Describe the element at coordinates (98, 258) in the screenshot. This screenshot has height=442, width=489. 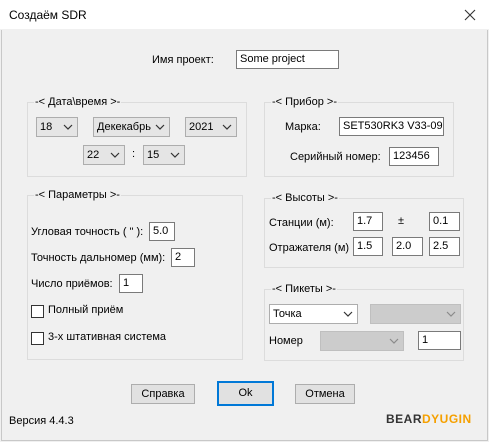
I see `distance-accuracy-label: Точность дальномер (мм):` at that location.